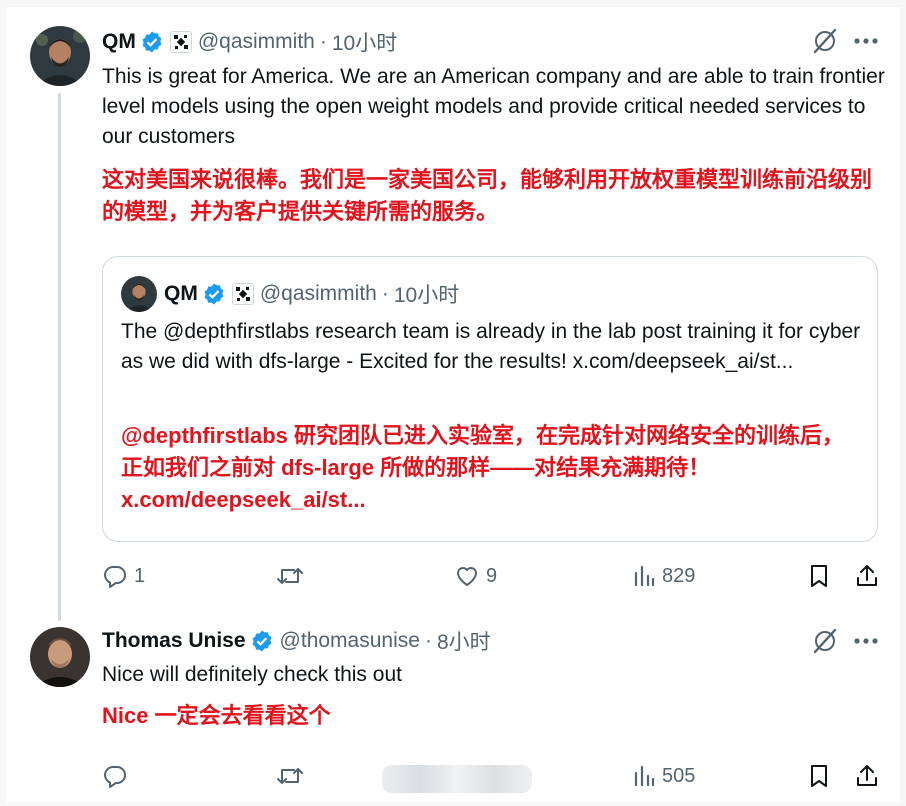 This screenshot has width=906, height=806. Describe the element at coordinates (364, 42) in the screenshot. I see `timestamp: 10小时` at that location.